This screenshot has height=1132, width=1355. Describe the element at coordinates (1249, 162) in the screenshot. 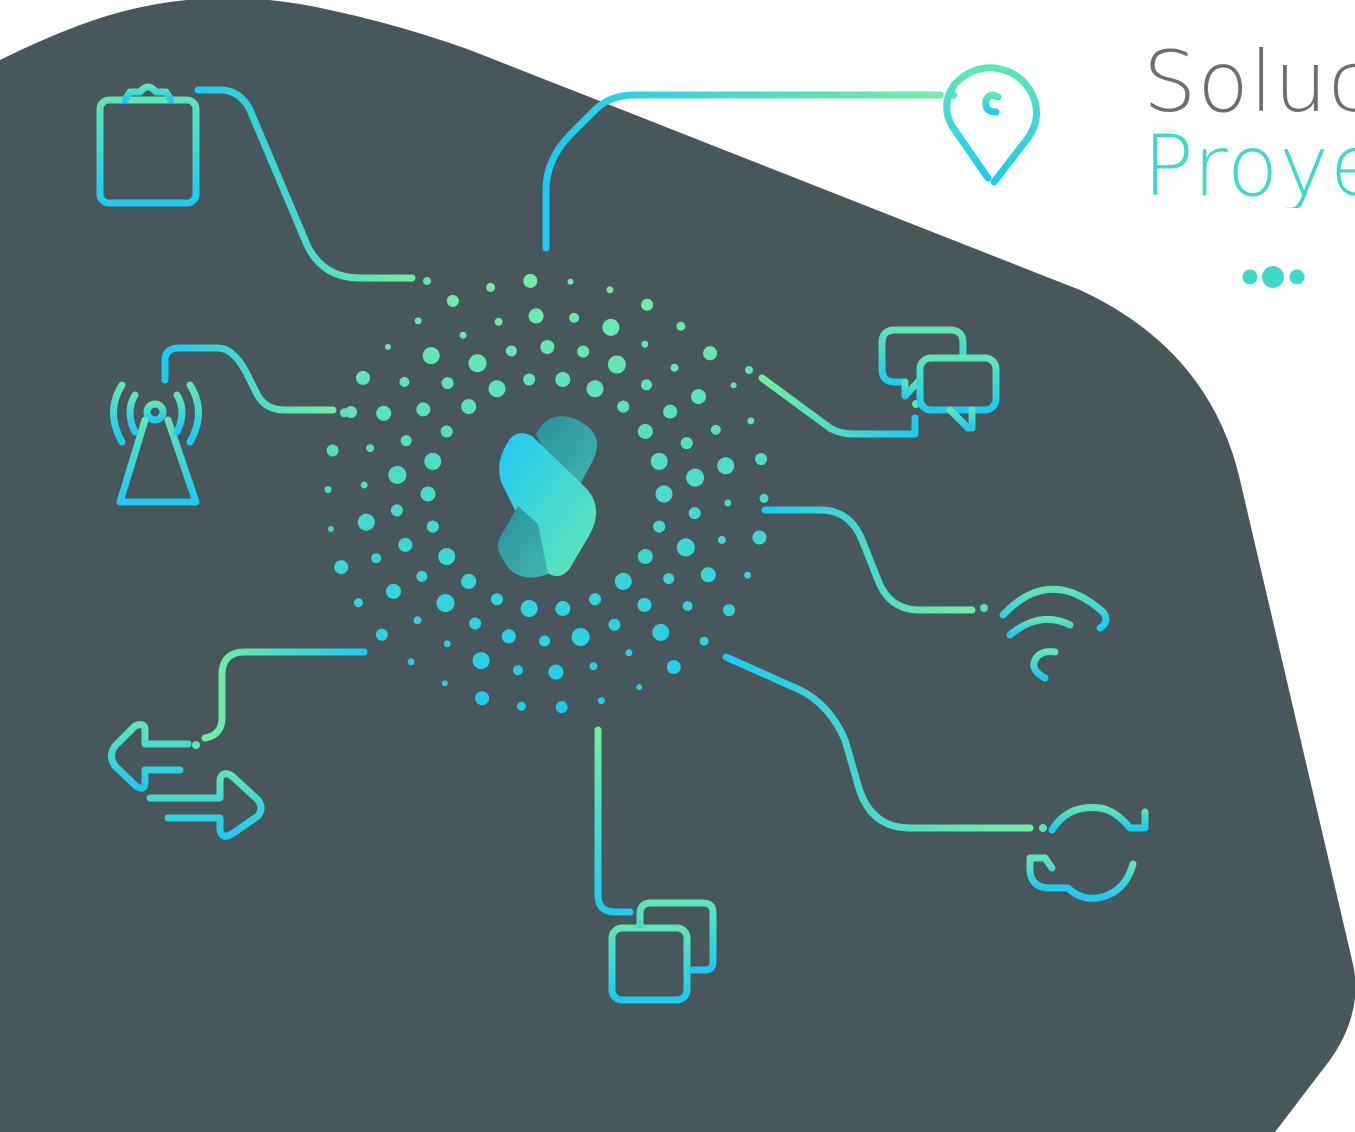

I see `heading-line-2: Proye` at that location.